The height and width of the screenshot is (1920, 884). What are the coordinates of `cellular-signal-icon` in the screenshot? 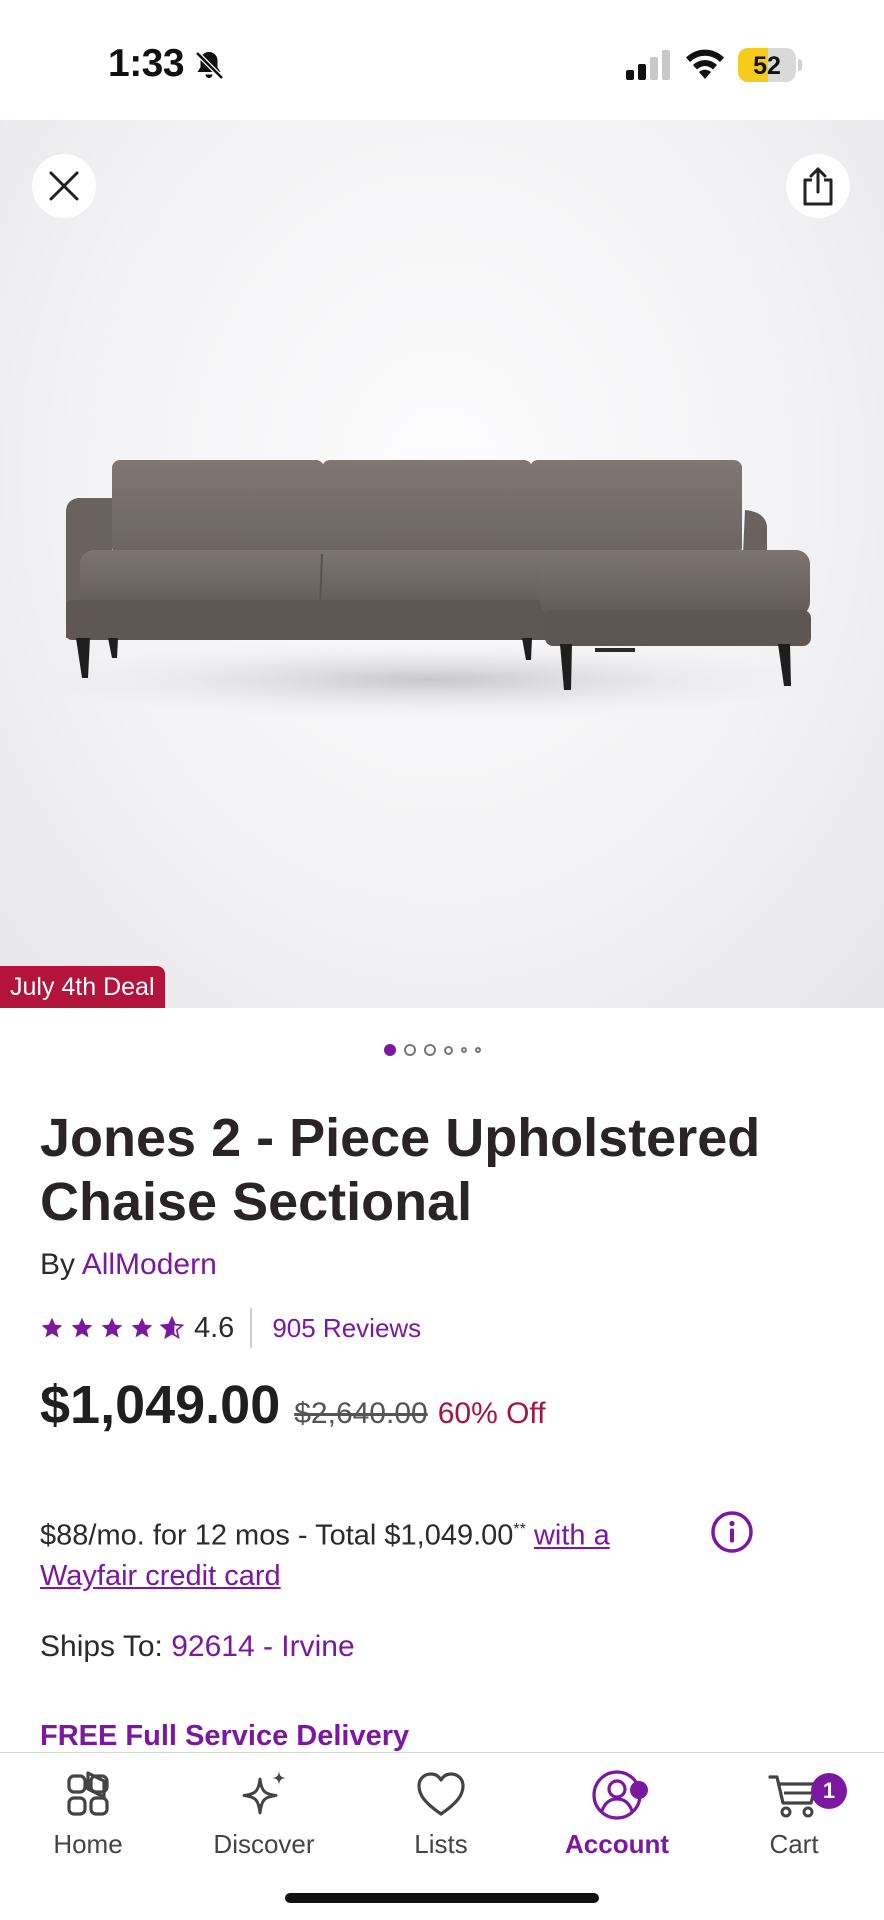 It's located at (648, 65).